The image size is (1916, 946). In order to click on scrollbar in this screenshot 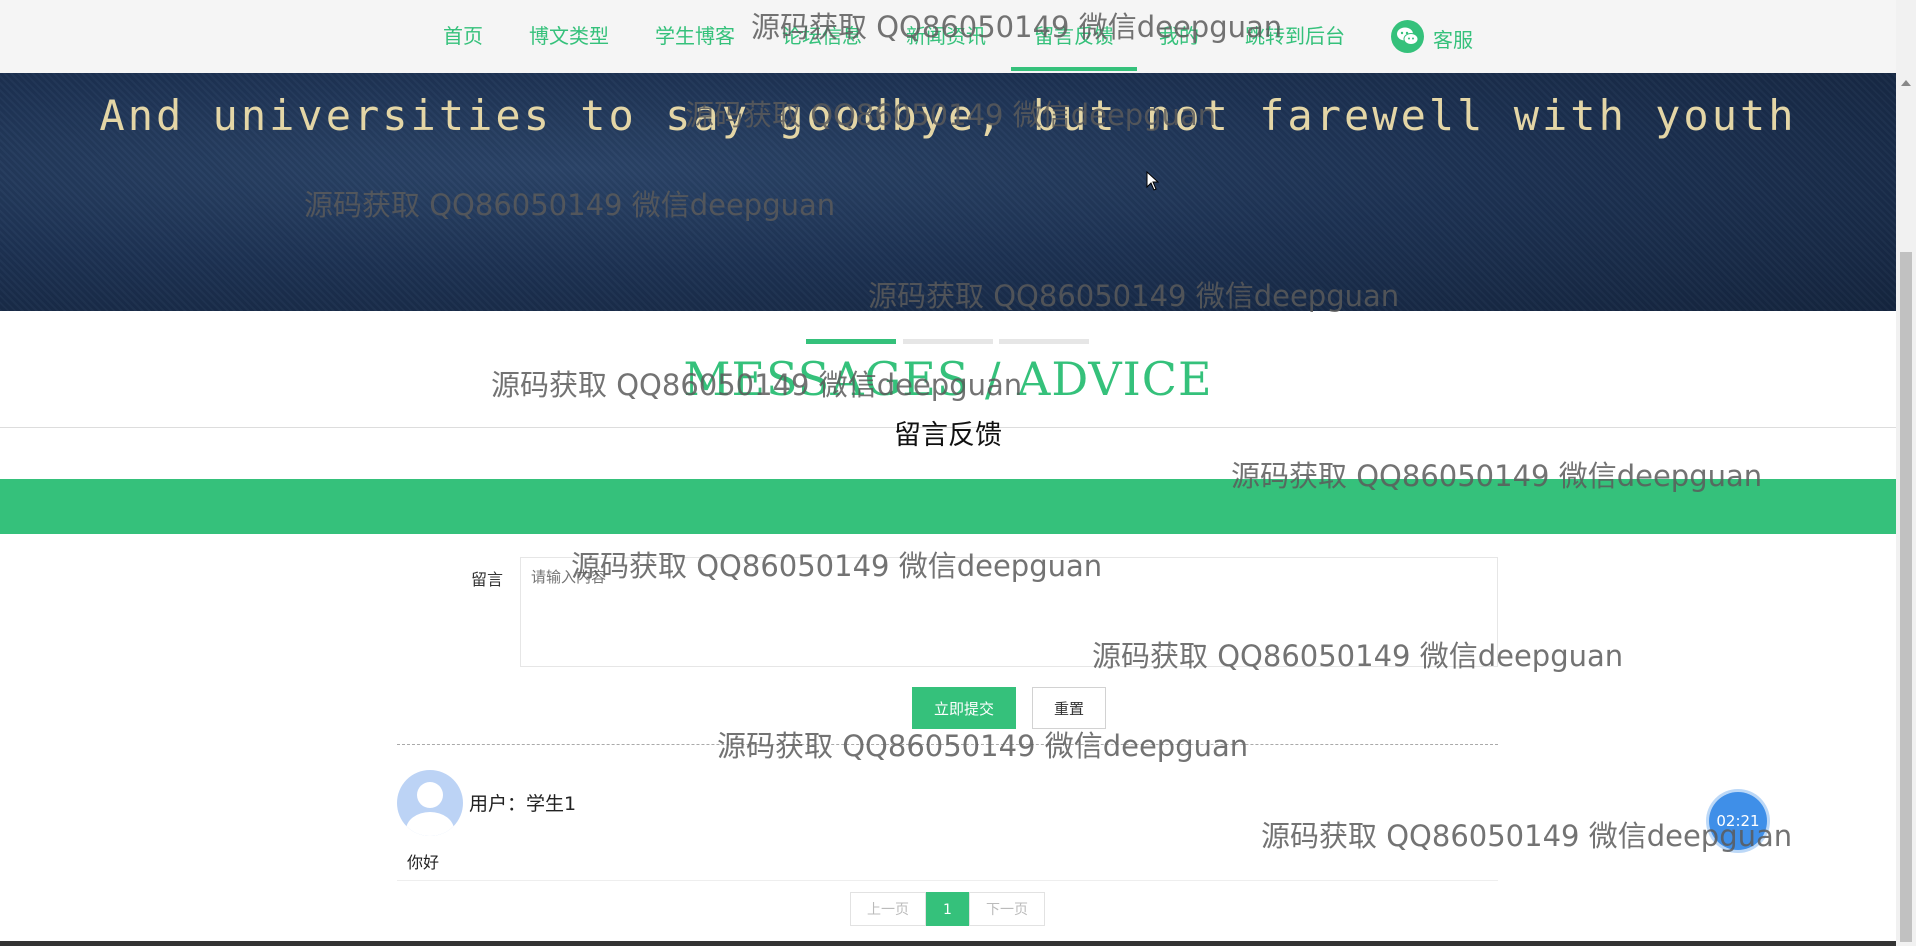, I will do `click(1906, 473)`.